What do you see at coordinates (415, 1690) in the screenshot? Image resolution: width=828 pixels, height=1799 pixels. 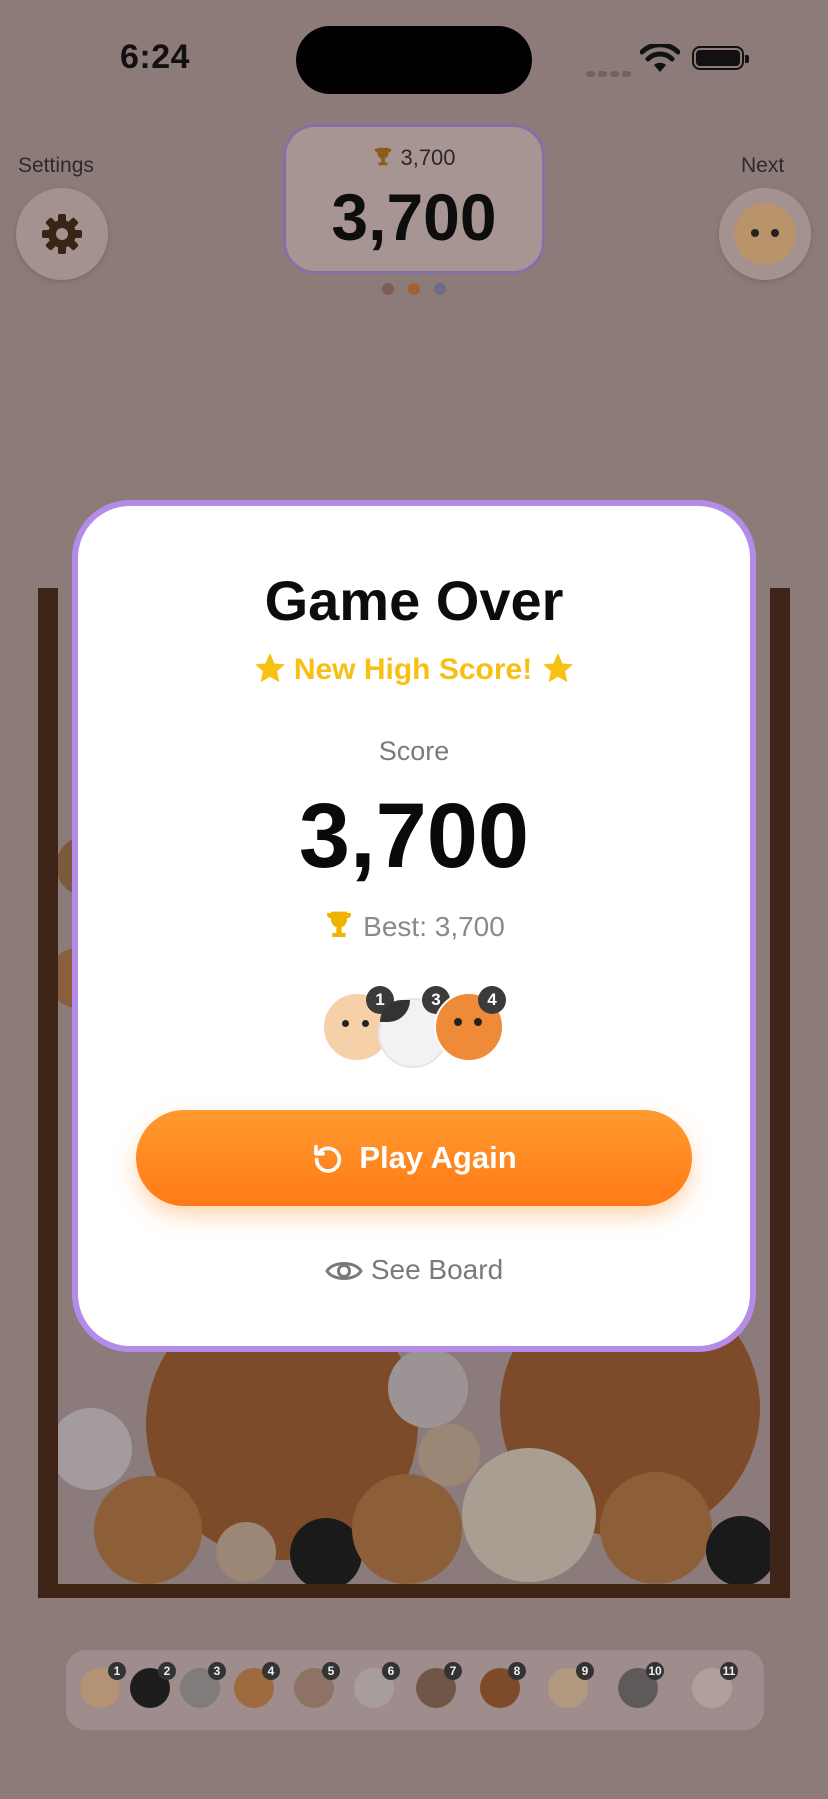 I see `evolution-strip: 1 2 3 4 5 6 7 8 9 10 11` at bounding box center [415, 1690].